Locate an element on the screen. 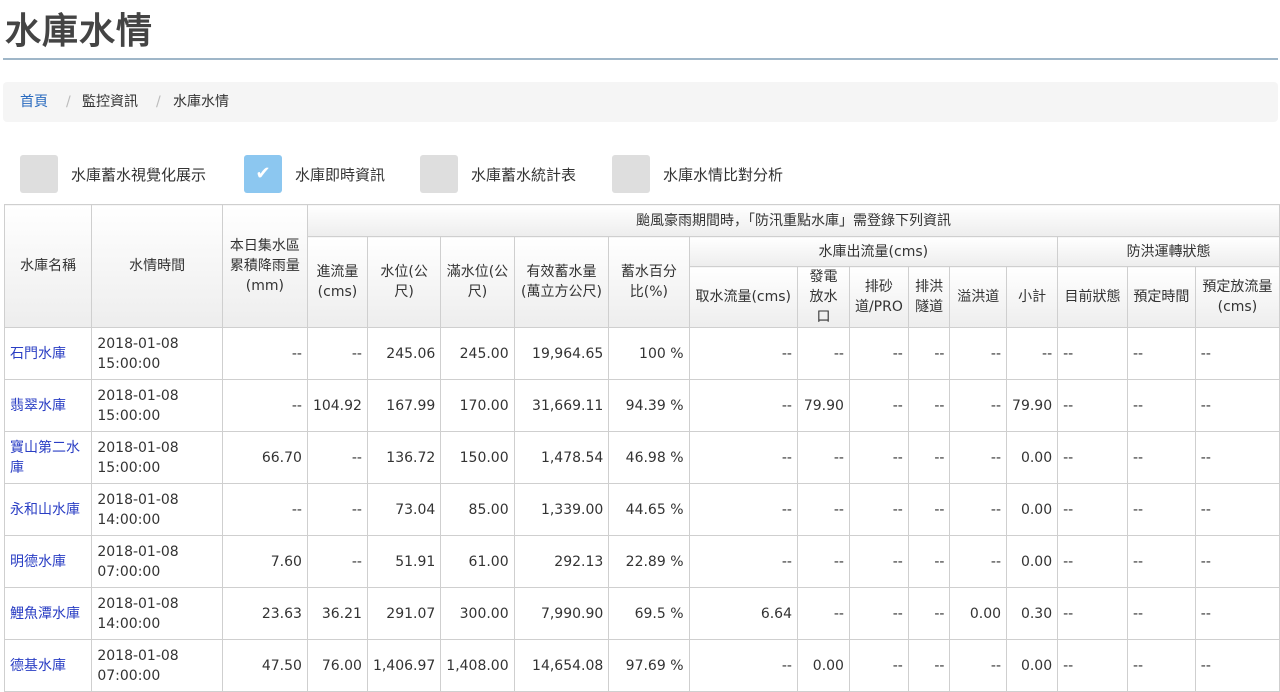  tab-realtime: 水庫即時資訊 is located at coordinates (340, 174).